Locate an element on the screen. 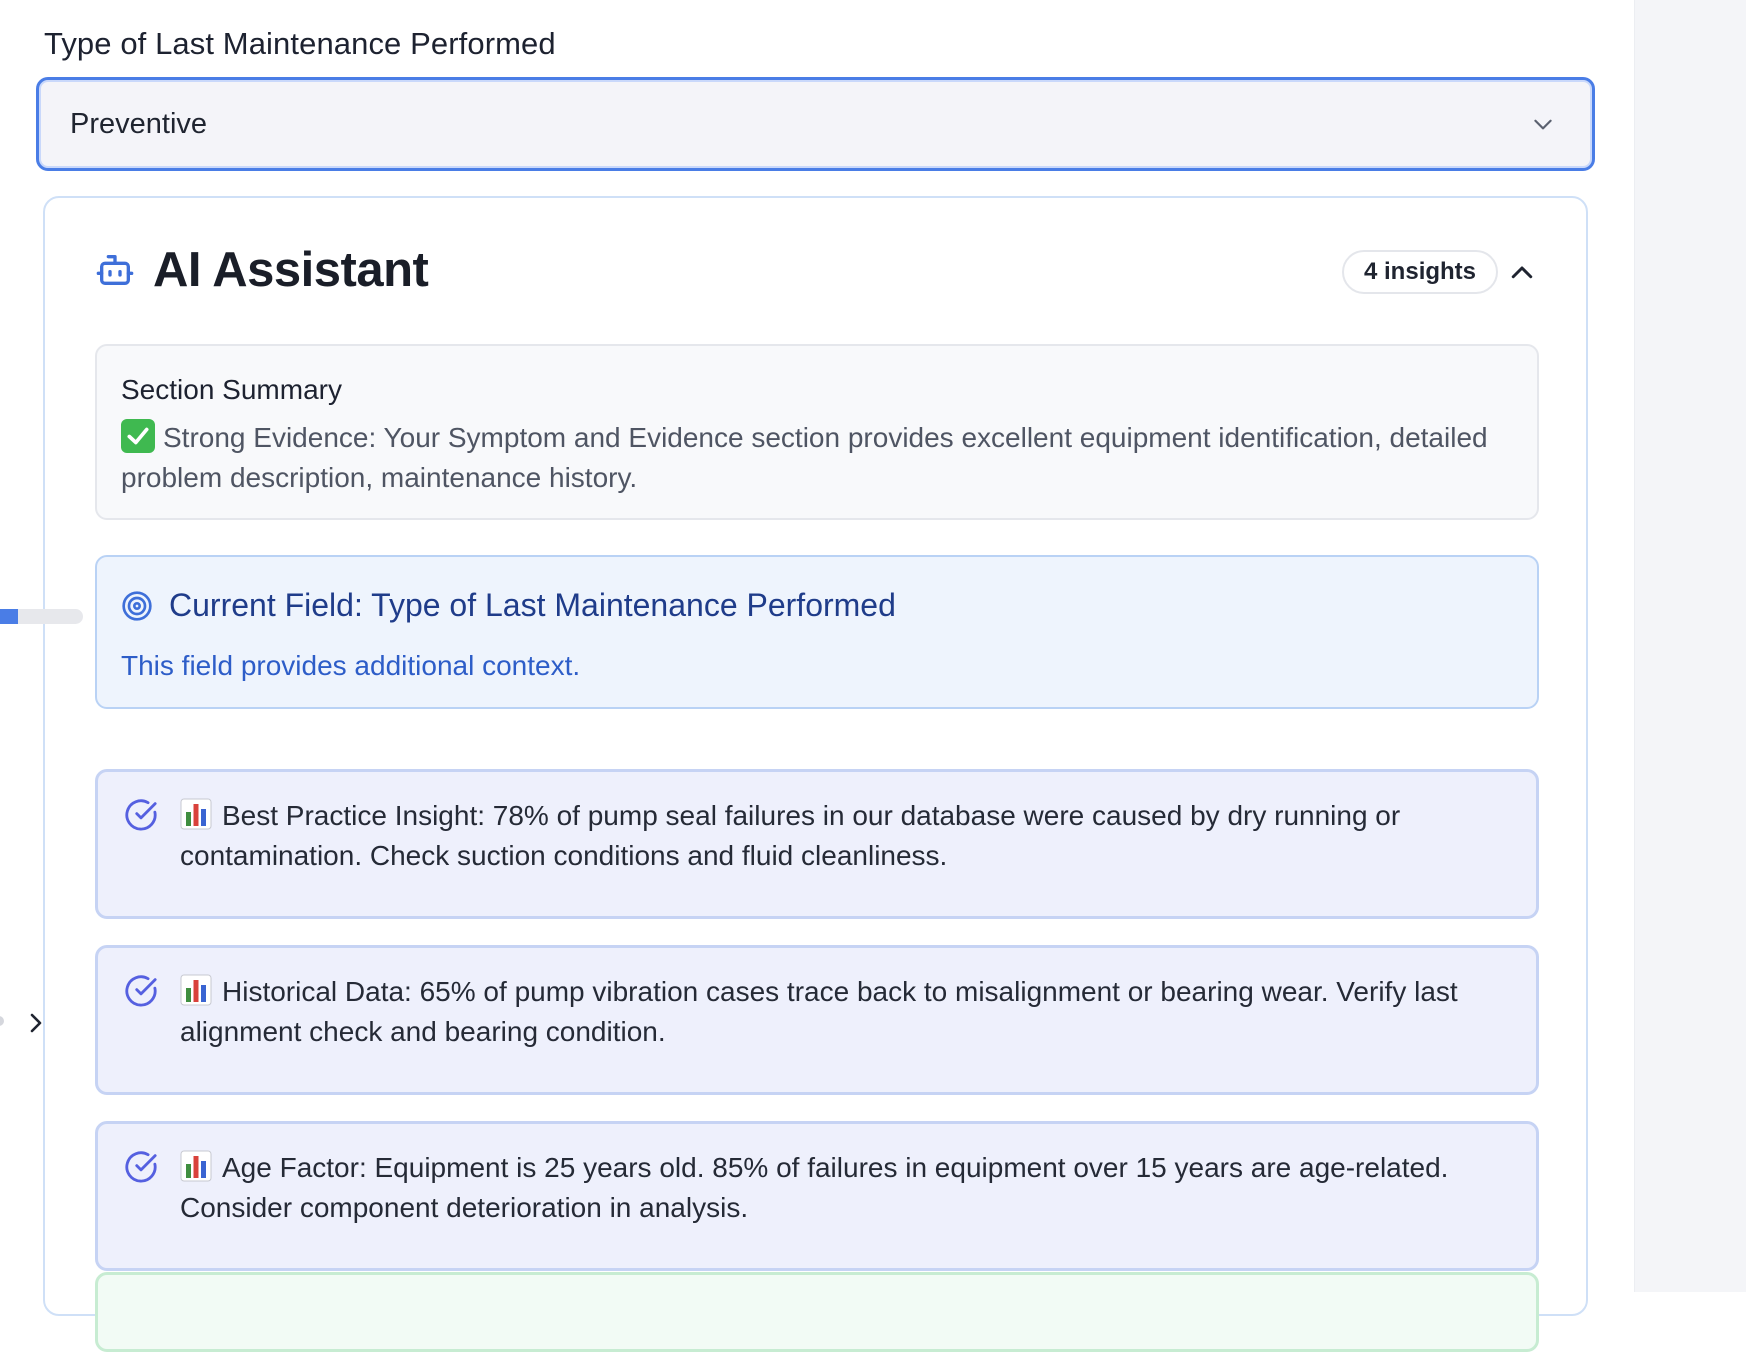  left-handle-dot is located at coordinates (2, 1021).